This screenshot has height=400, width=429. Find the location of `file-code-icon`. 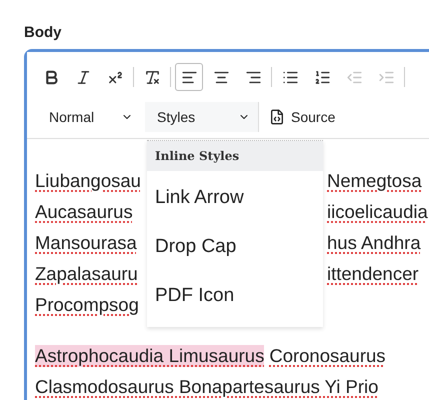

file-code-icon is located at coordinates (277, 117).